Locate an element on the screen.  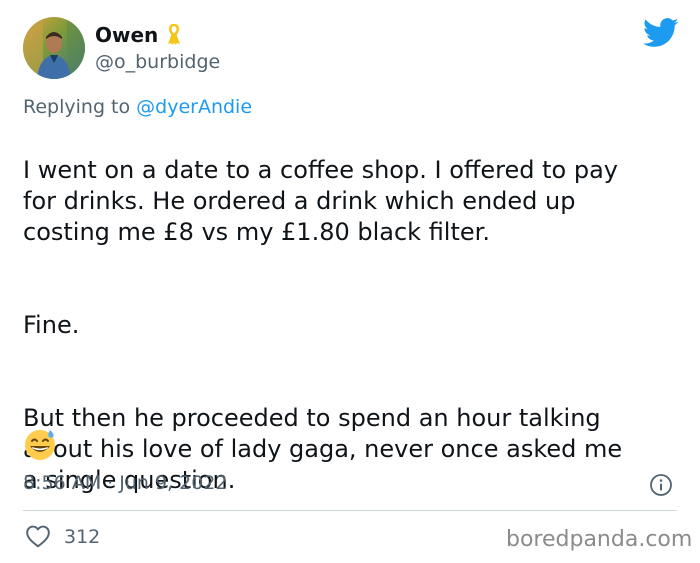
tweet-paragraph: Fine. is located at coordinates (51, 325).